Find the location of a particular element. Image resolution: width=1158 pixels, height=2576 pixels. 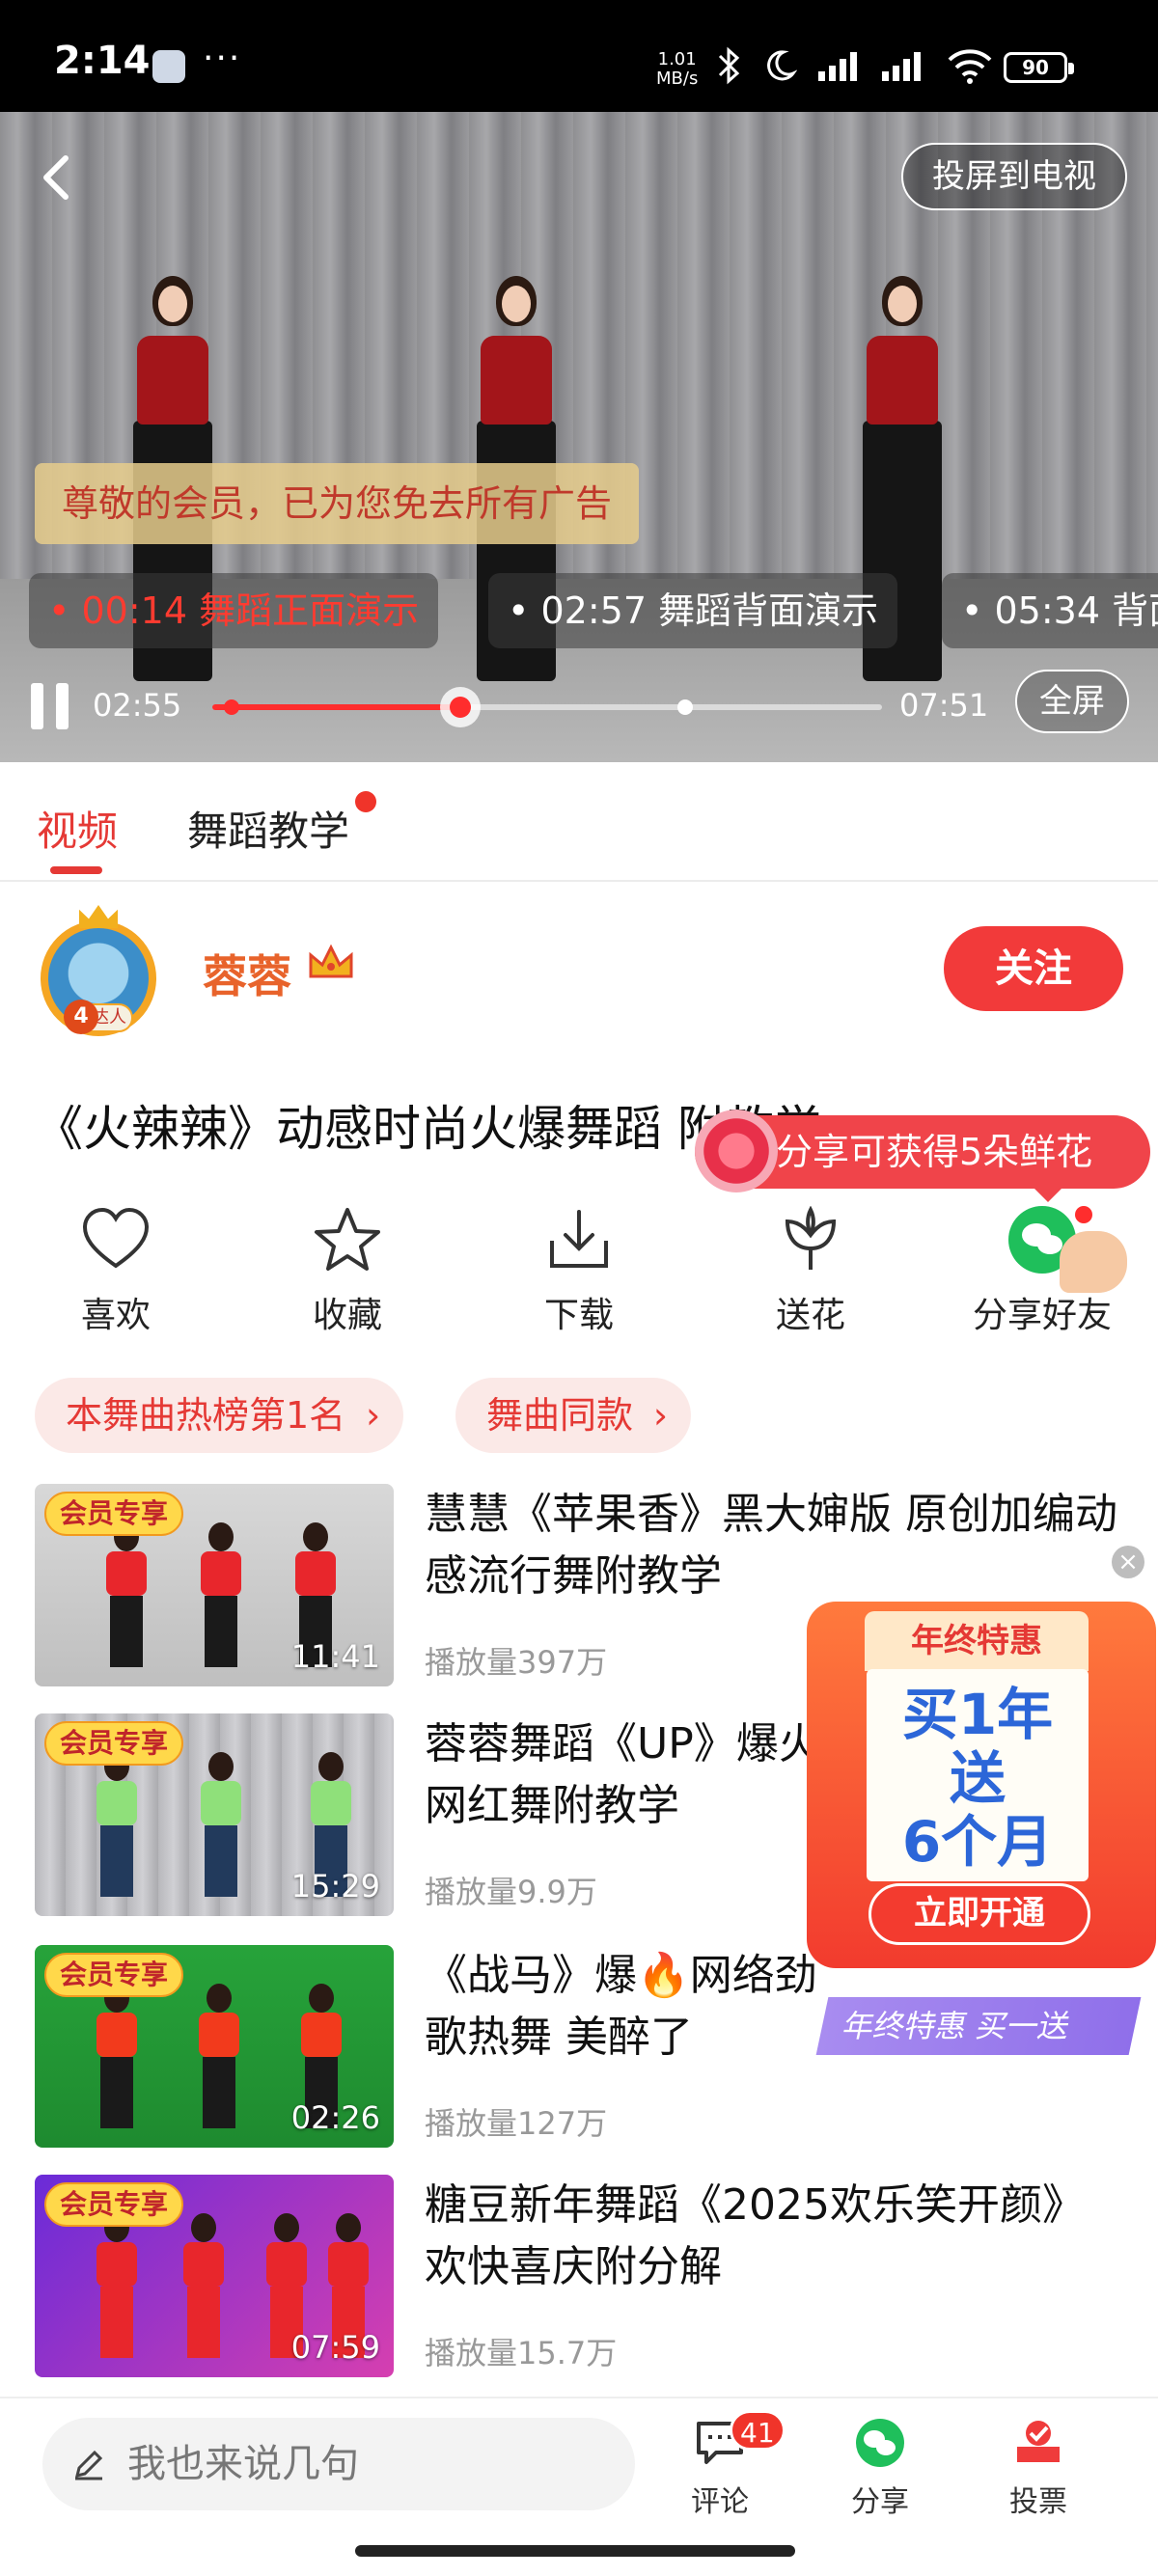

promo-title: 年终特惠 is located at coordinates (977, 1641).